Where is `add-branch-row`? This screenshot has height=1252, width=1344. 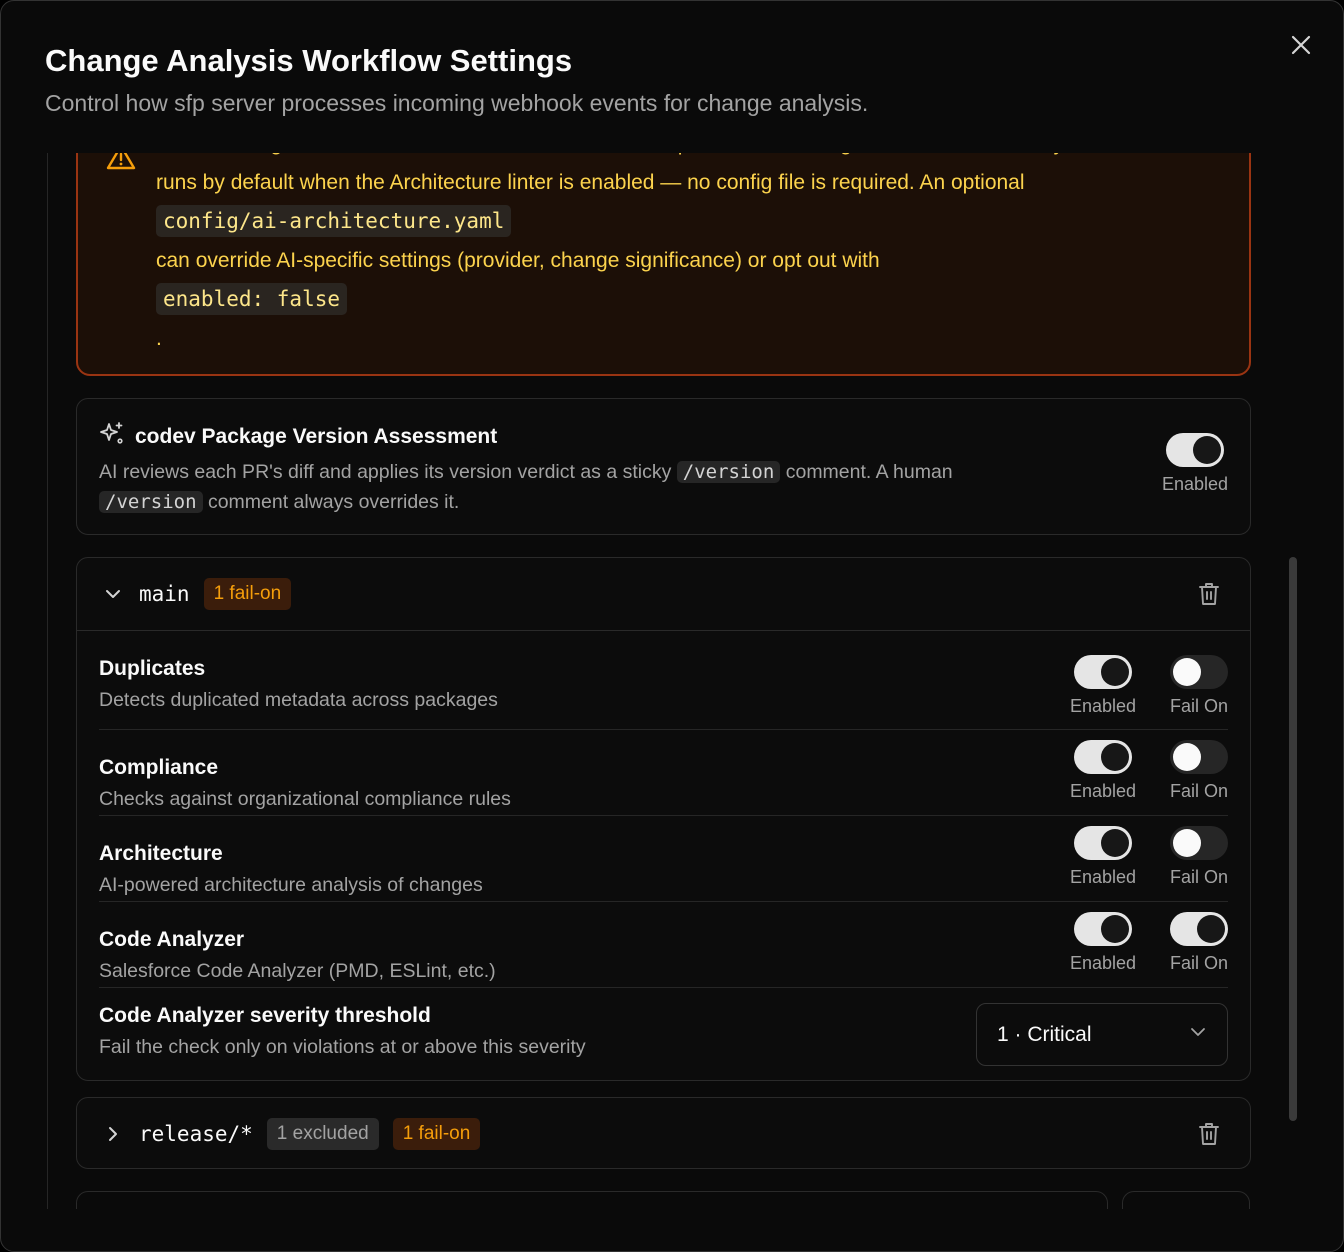 add-branch-row is located at coordinates (663, 1200).